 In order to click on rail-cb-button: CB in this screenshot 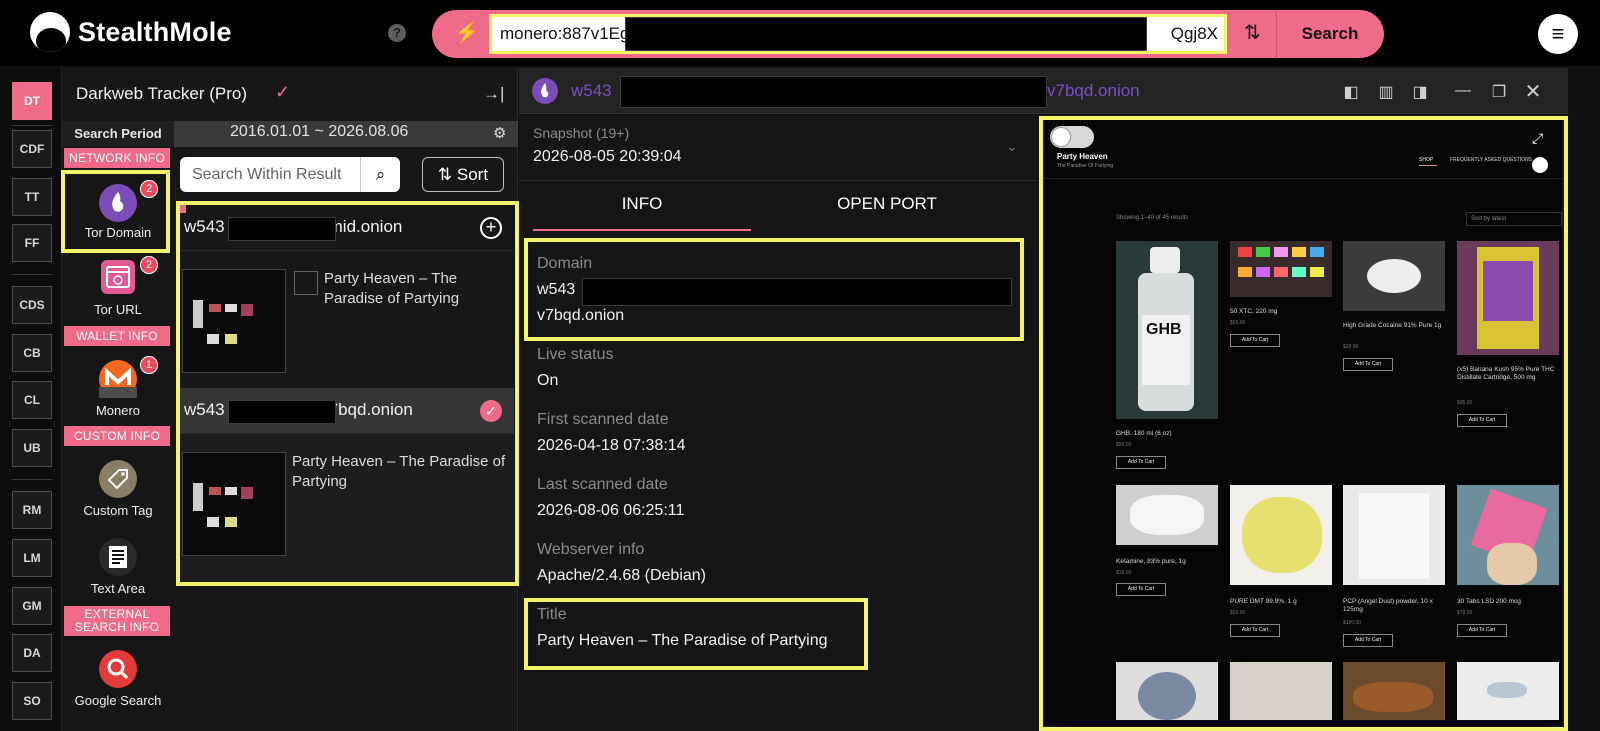, I will do `click(32, 353)`.